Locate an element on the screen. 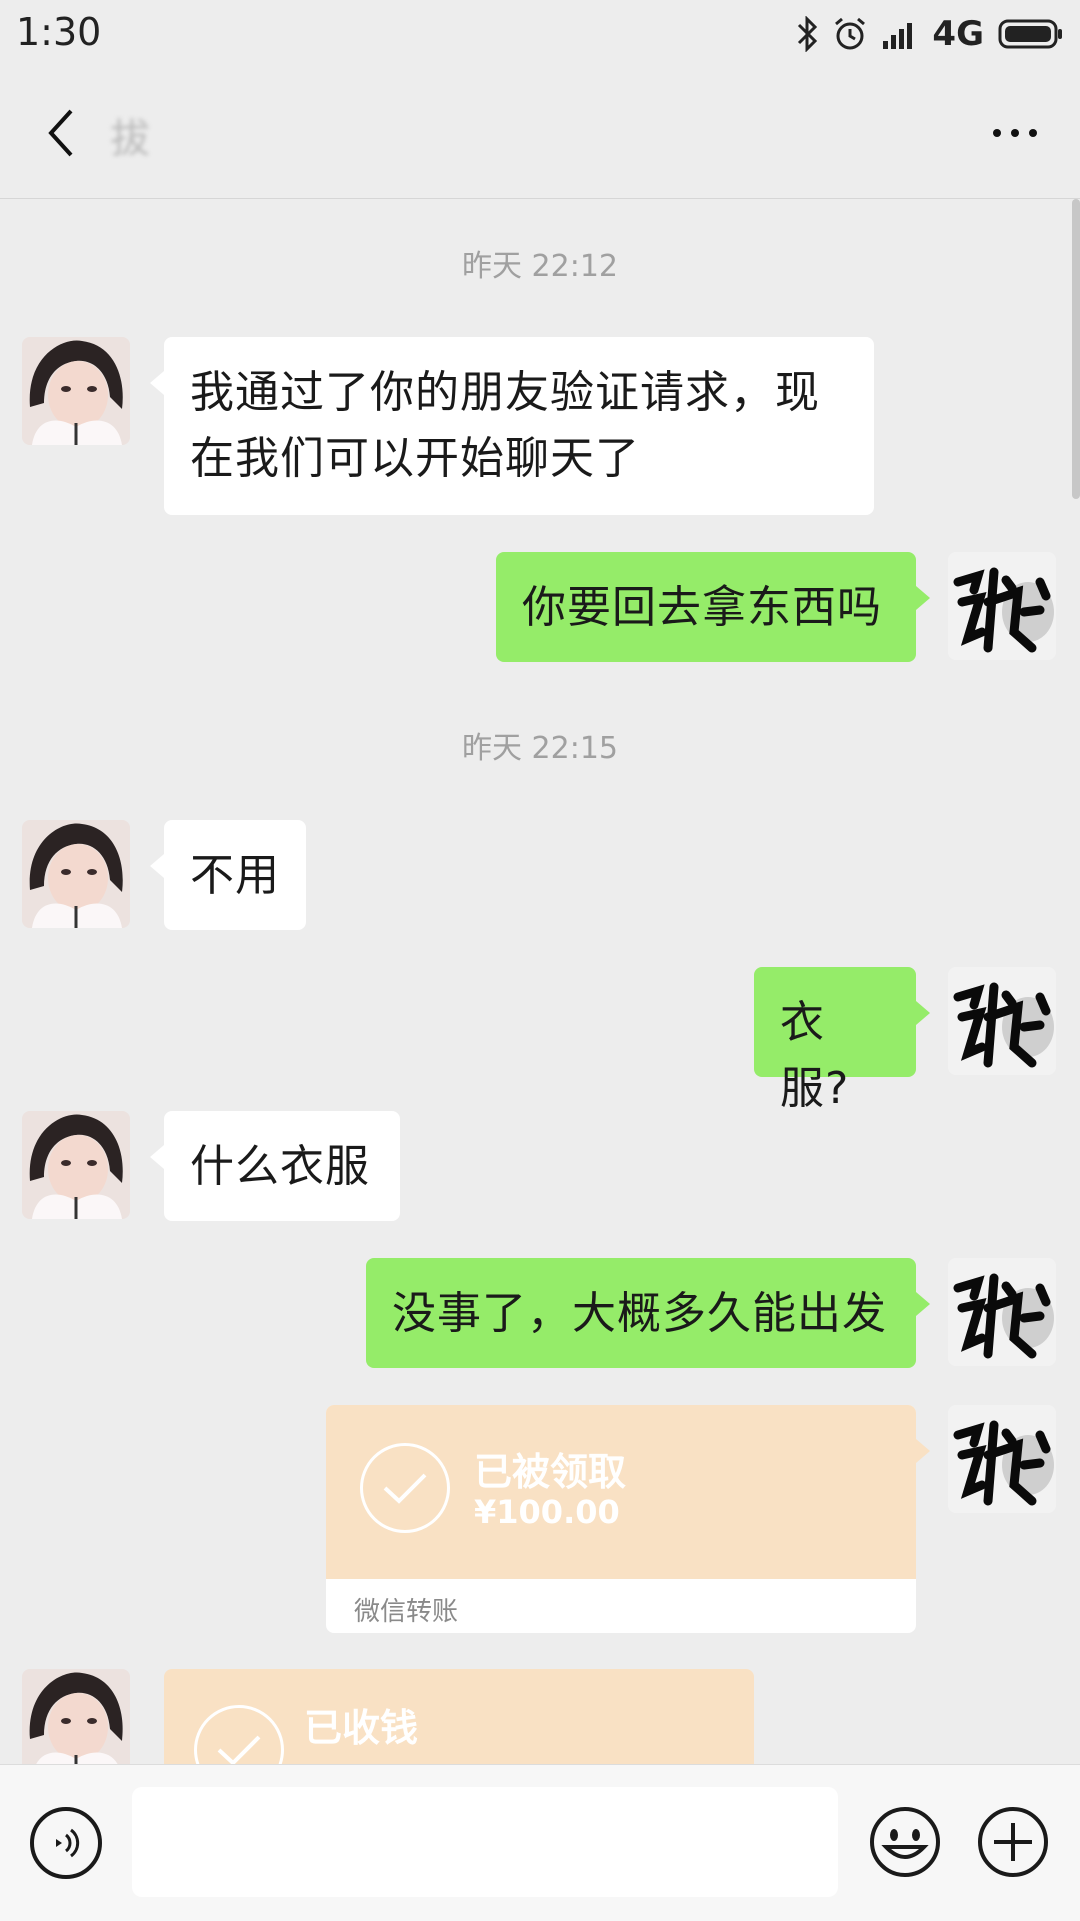  message-bubble-outgoing: 衣服? is located at coordinates (842, 1040).